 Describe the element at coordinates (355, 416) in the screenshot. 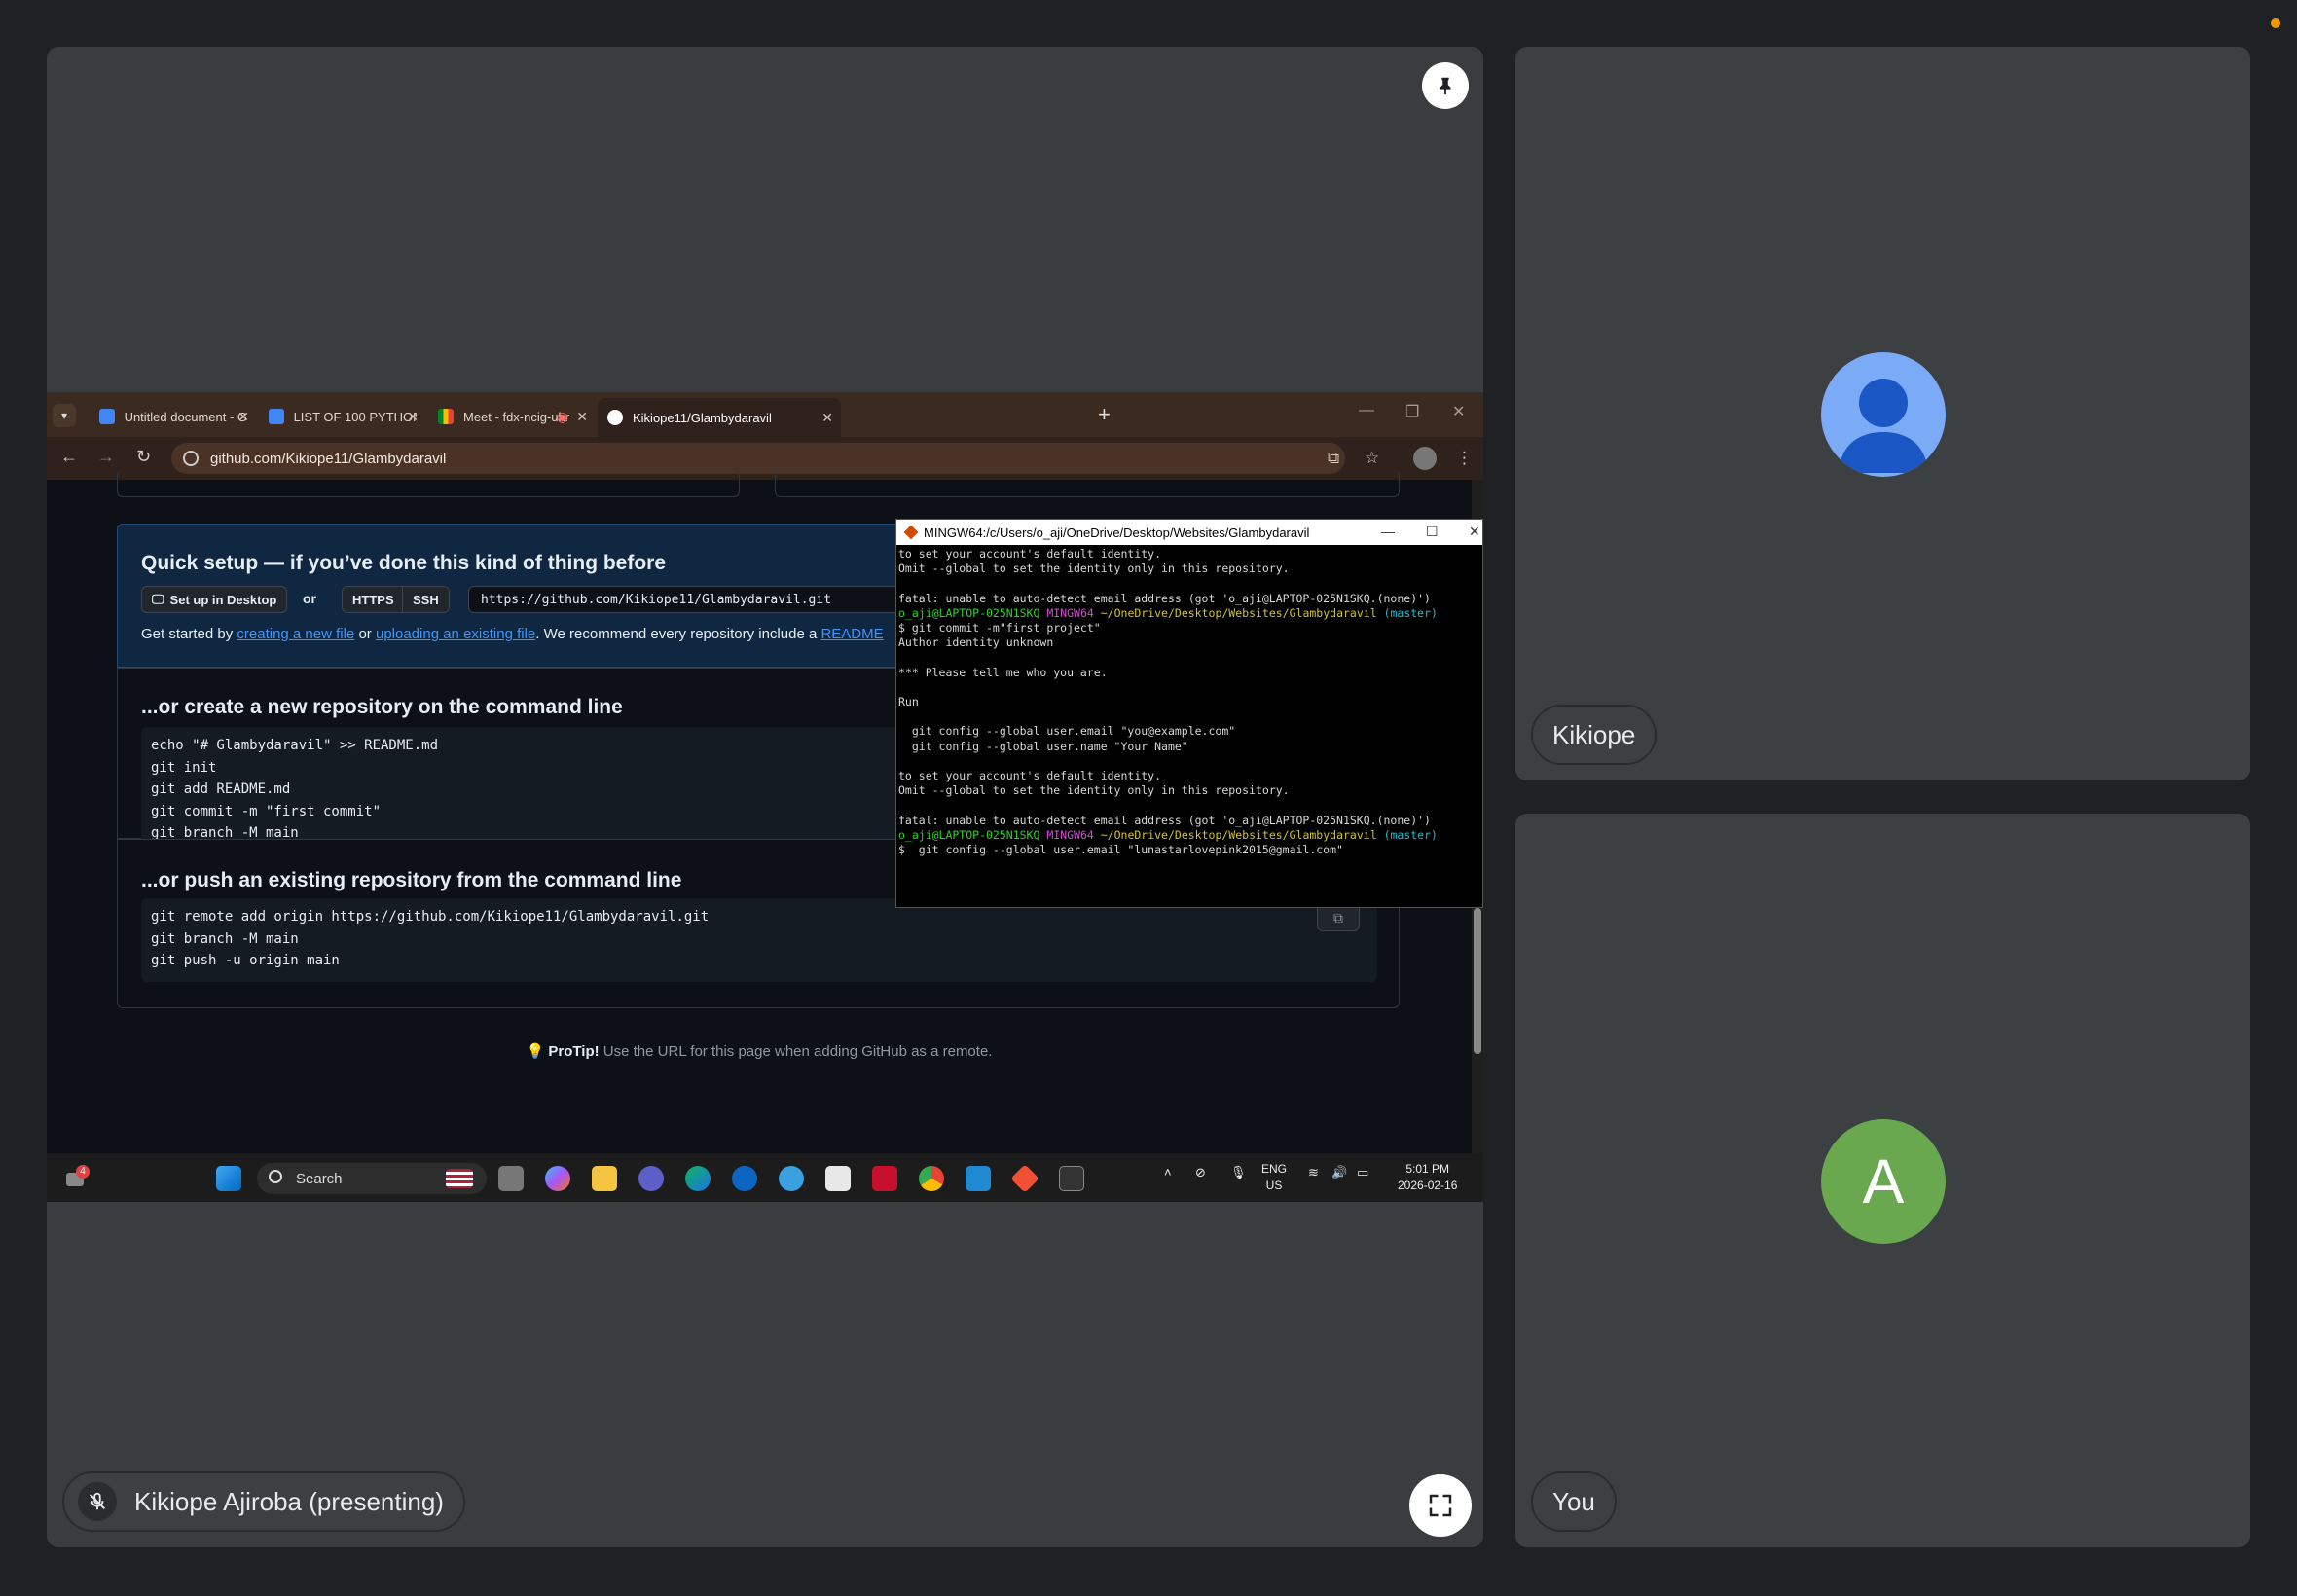

I see `tab-label: LIST OF 100 PYTHON EXERCISE` at that location.